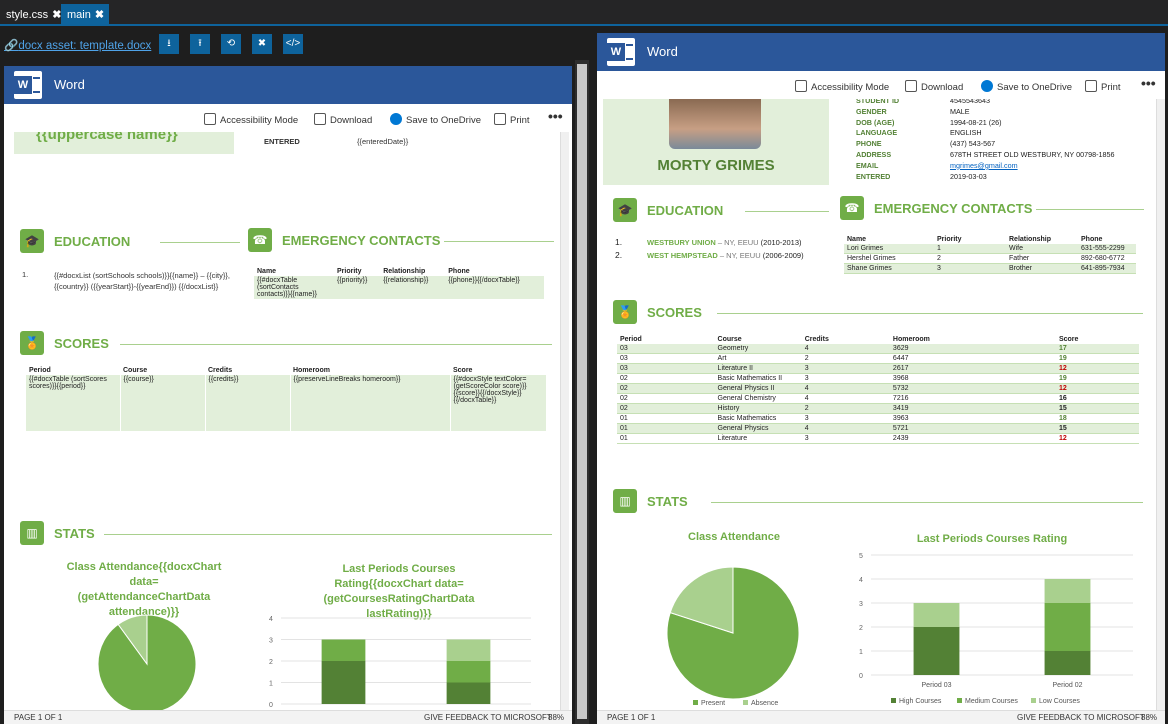 Image resolution: width=1168 pixels, height=724 pixels. What do you see at coordinates (937, 685) in the screenshot?
I see `x-tick-label: Period 03` at bounding box center [937, 685].